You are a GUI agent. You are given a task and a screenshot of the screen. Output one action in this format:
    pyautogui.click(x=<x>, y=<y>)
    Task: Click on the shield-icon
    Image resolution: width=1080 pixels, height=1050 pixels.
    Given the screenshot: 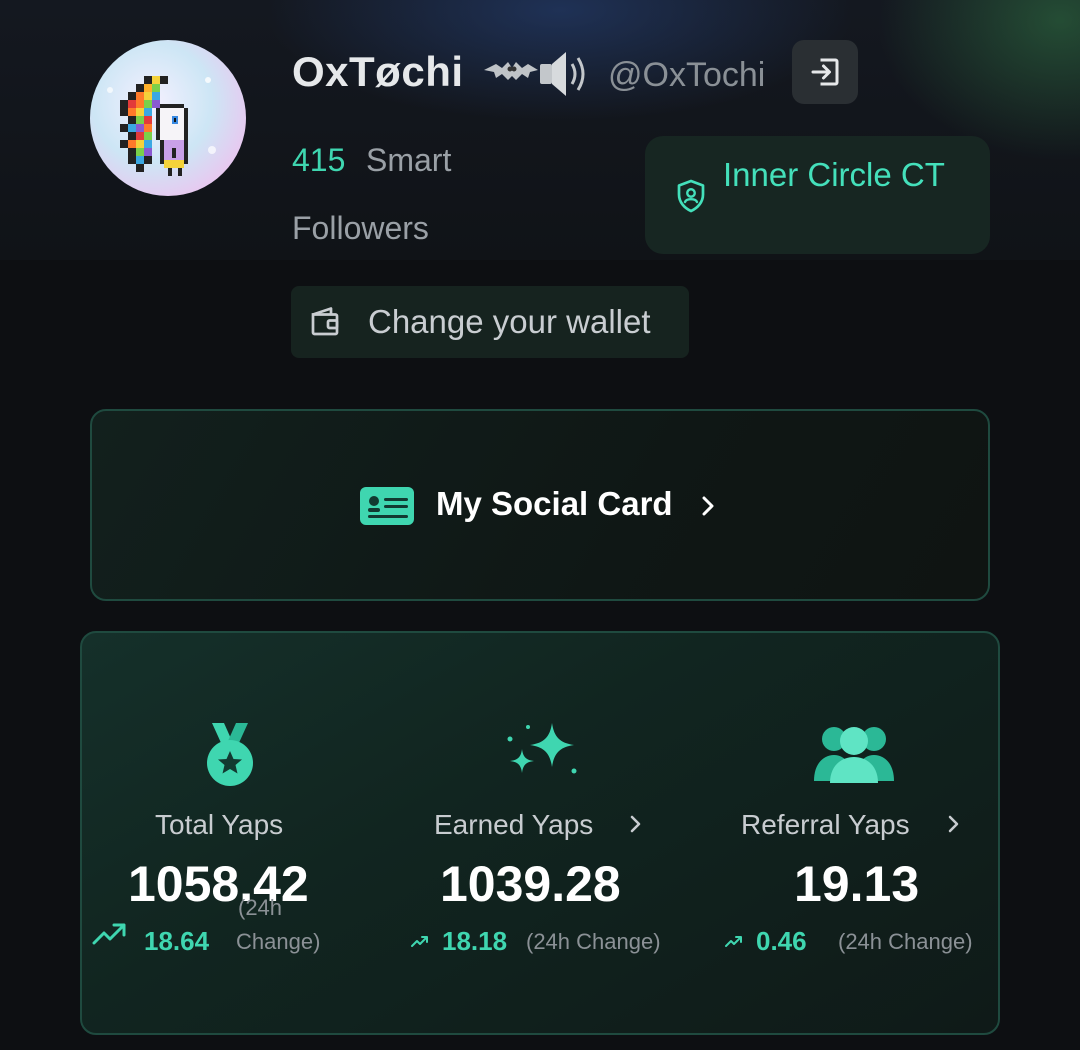 What is the action you would take?
    pyautogui.click(x=691, y=196)
    